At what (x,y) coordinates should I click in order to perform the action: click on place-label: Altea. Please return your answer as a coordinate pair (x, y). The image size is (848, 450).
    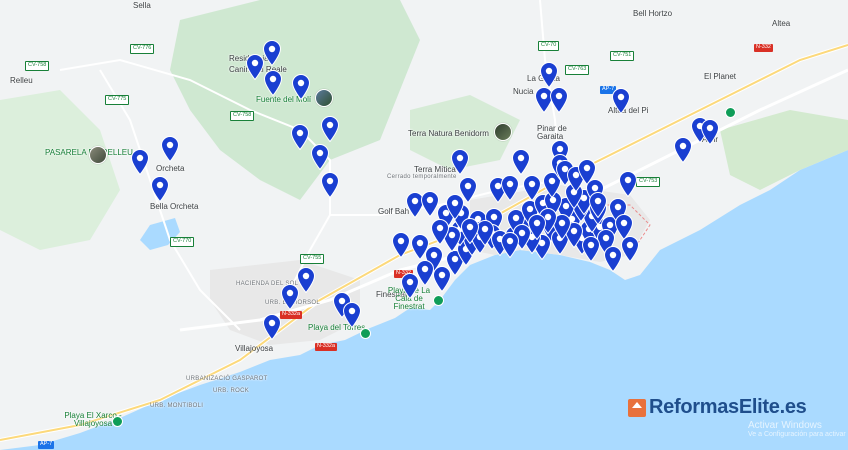
    Looking at the image, I should click on (781, 24).